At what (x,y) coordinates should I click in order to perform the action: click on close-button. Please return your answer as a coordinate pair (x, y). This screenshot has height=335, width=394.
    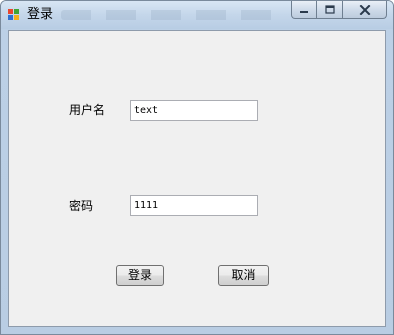
    Looking at the image, I should click on (365, 10).